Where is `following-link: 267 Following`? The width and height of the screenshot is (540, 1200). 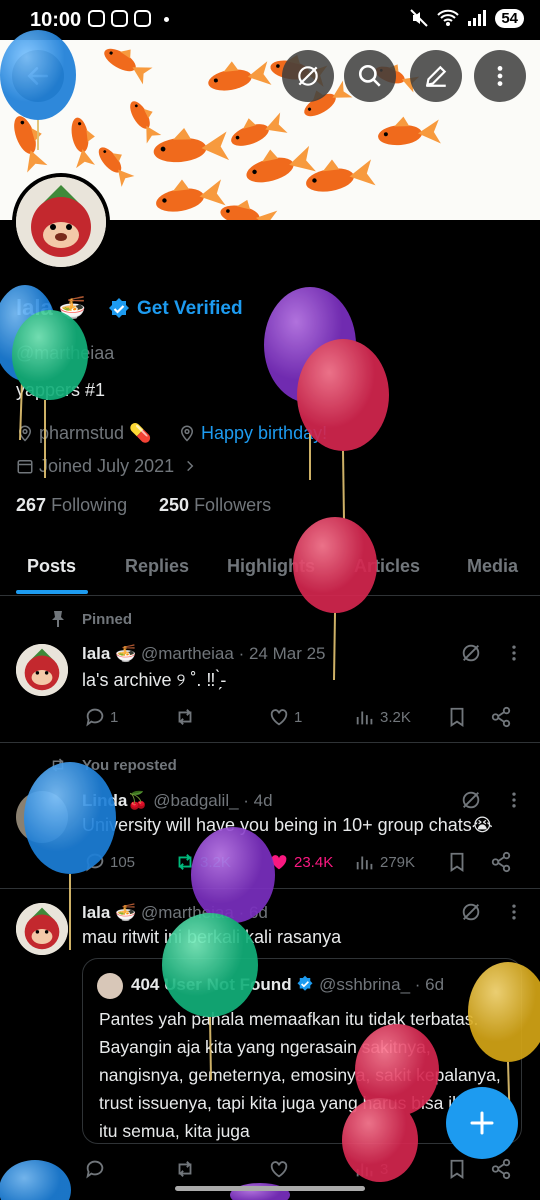 following-link: 267 Following is located at coordinates (71, 505).